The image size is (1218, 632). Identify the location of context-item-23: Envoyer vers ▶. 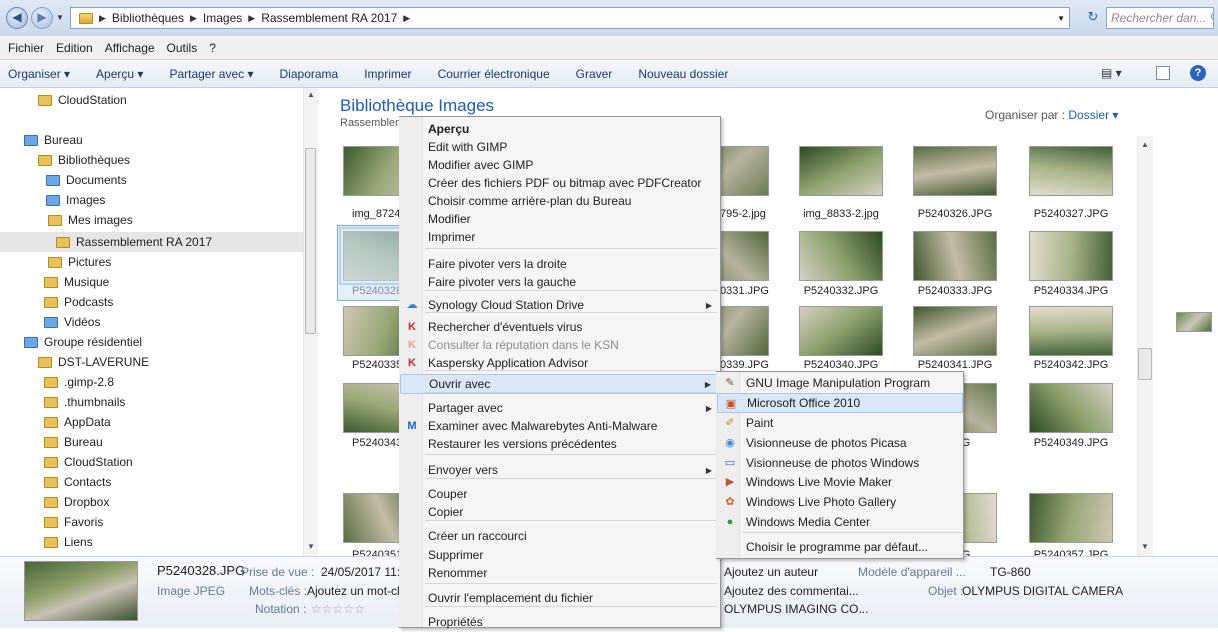
(560, 470).